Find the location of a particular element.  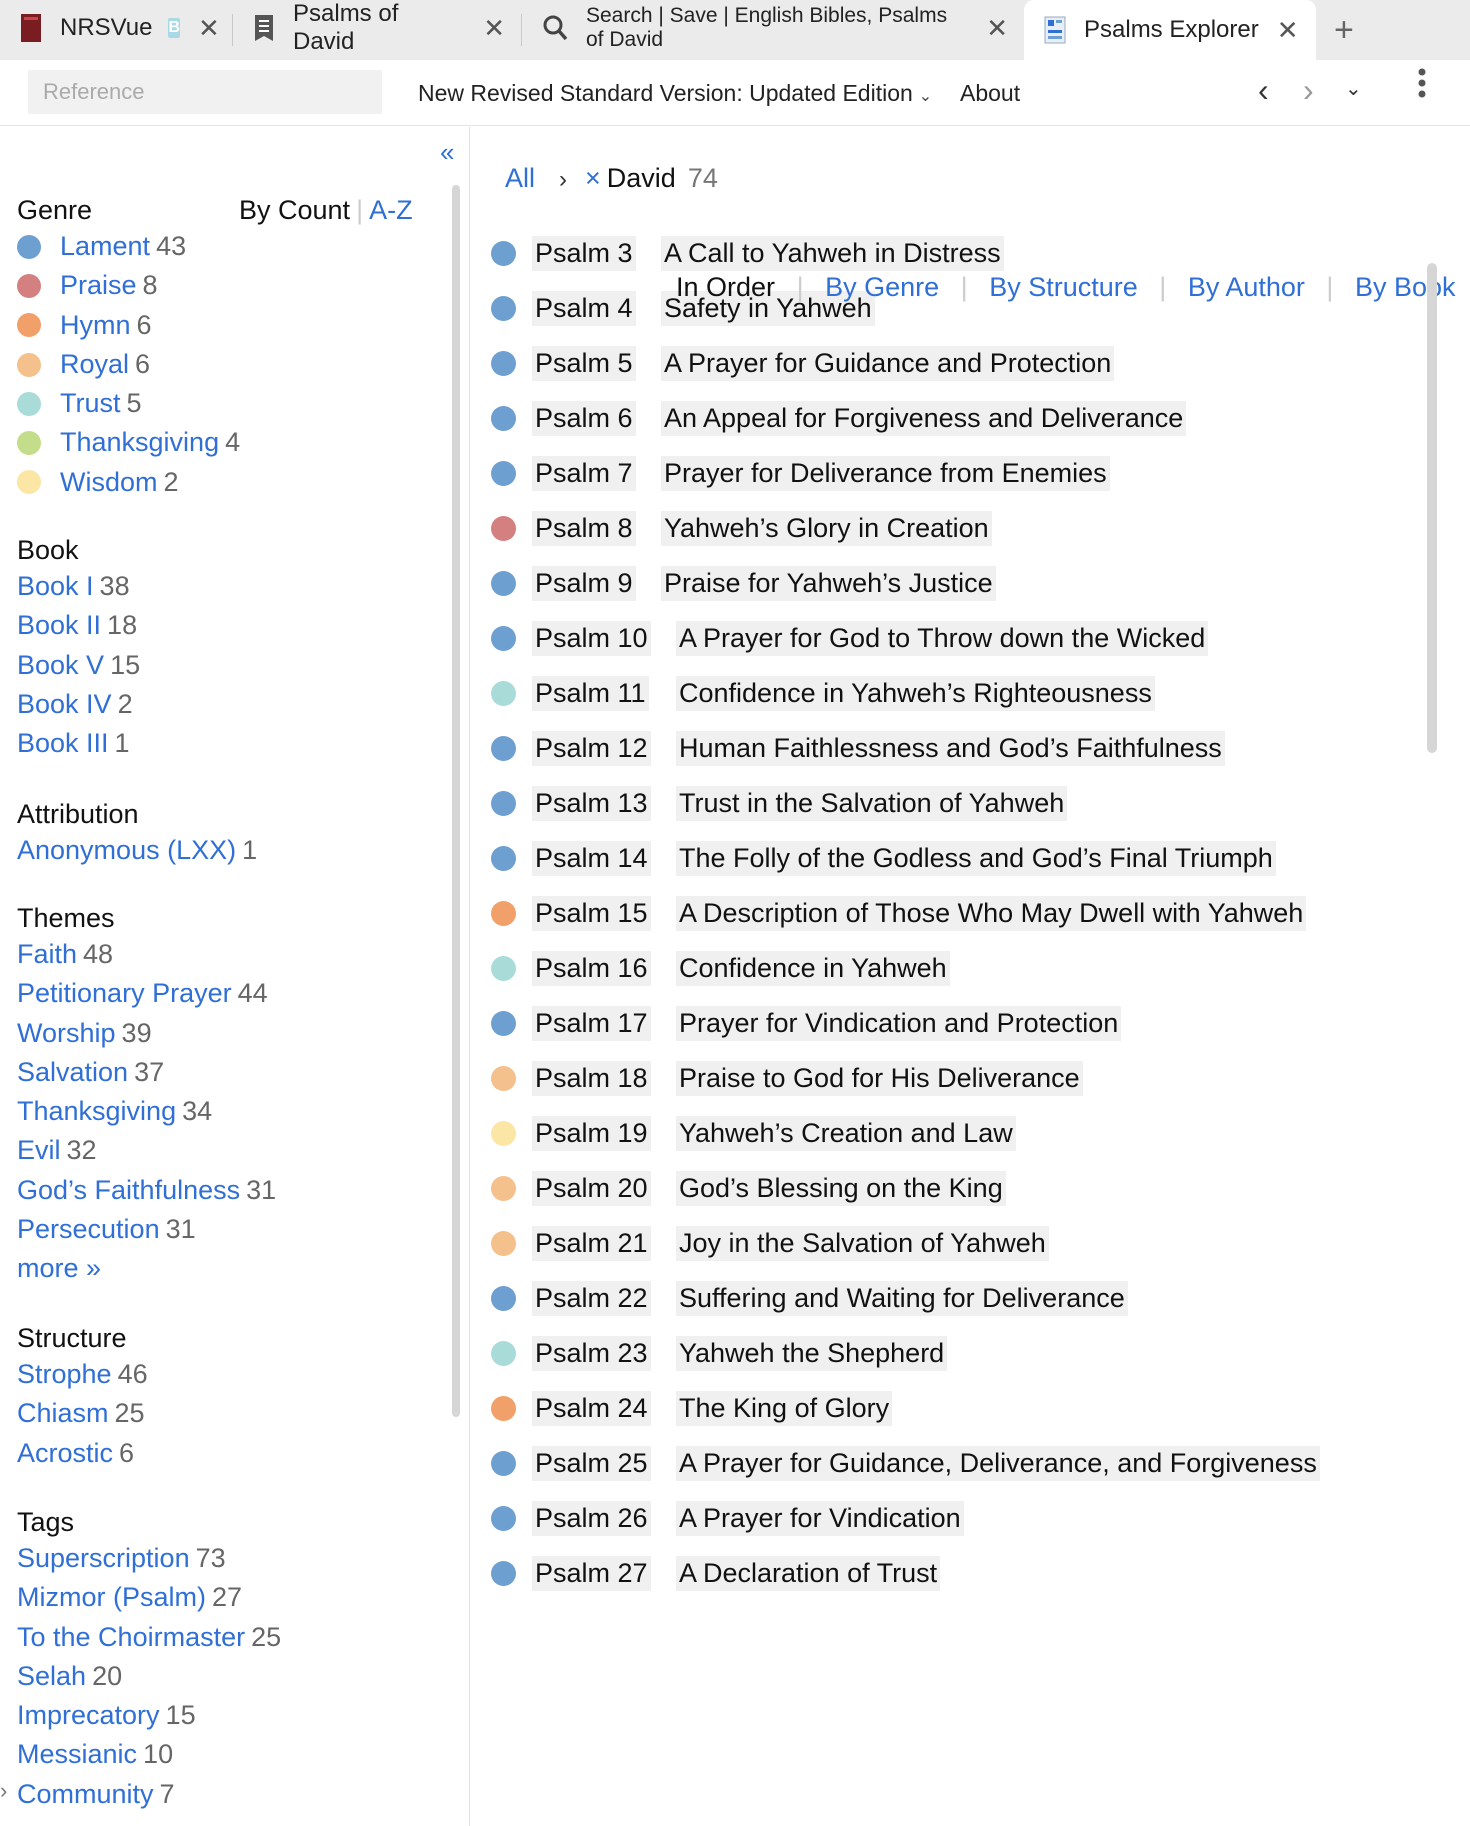

psalm-row: Psalm 27 A Declaration of Trust is located at coordinates (706, 1573).